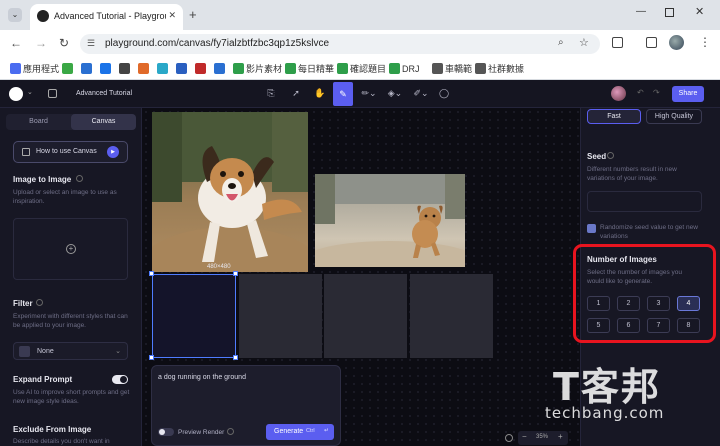 Image resolution: width=720 pixels, height=446 pixels. I want to click on fit-view-icon, so click(509, 438).